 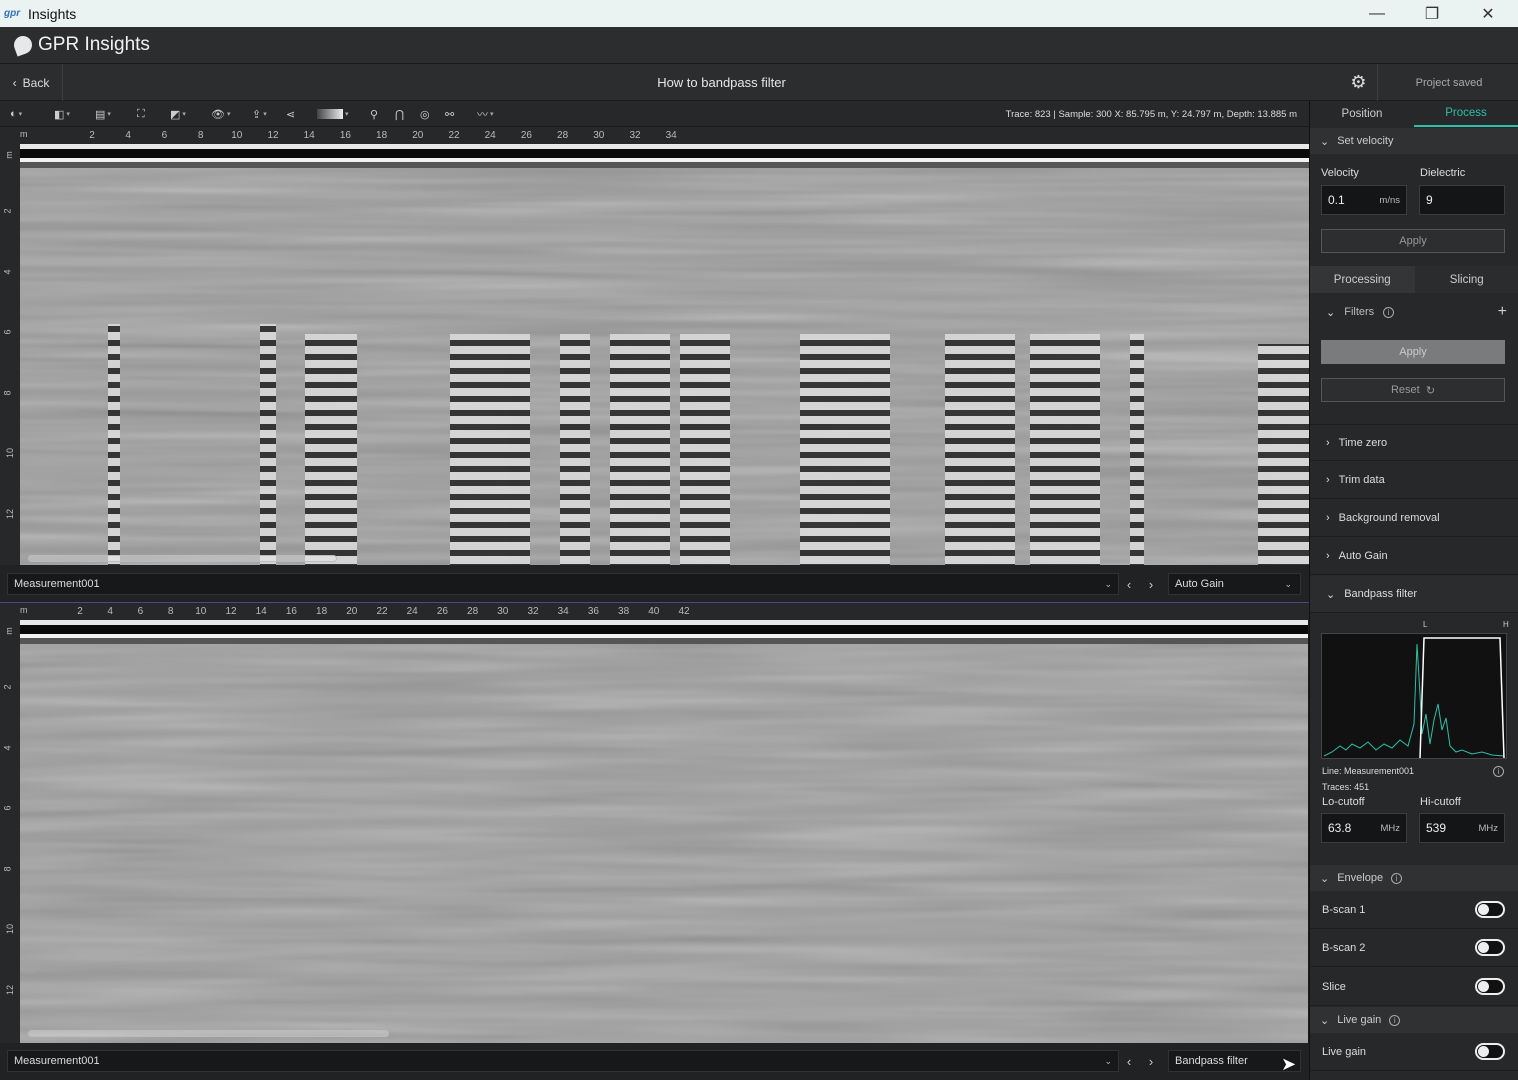 What do you see at coordinates (1413, 241) in the screenshot?
I see `velocity-apply-button: Apply` at bounding box center [1413, 241].